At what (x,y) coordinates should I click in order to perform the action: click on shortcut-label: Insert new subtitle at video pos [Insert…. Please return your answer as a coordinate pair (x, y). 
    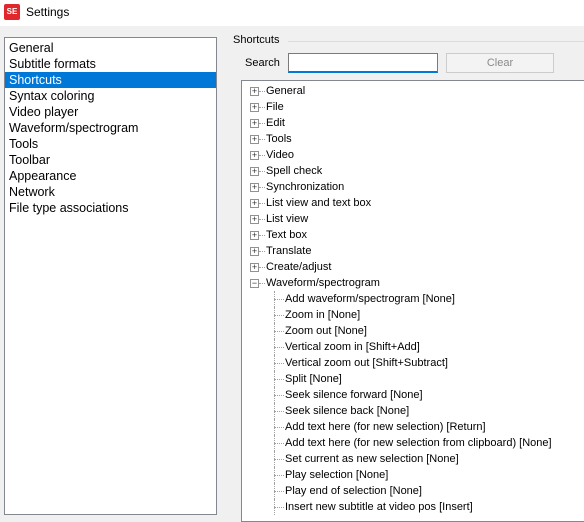
    Looking at the image, I should click on (379, 507).